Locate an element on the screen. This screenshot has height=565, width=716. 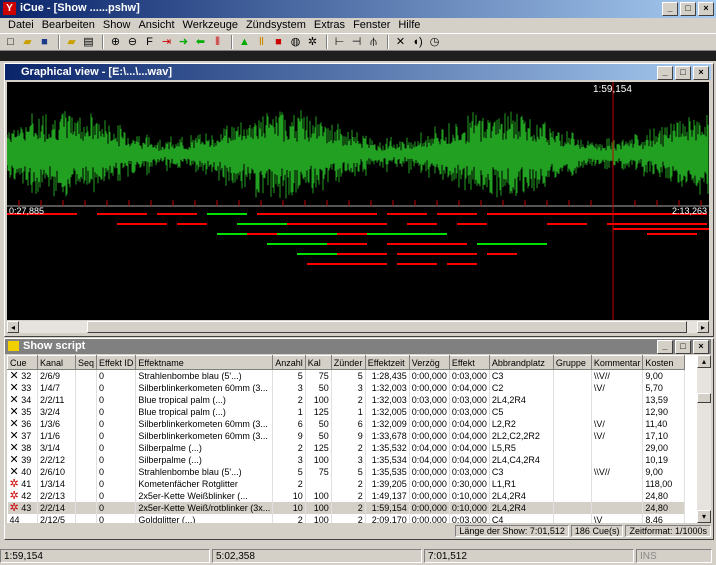
minimize-button: _ is located at coordinates (670, 9).